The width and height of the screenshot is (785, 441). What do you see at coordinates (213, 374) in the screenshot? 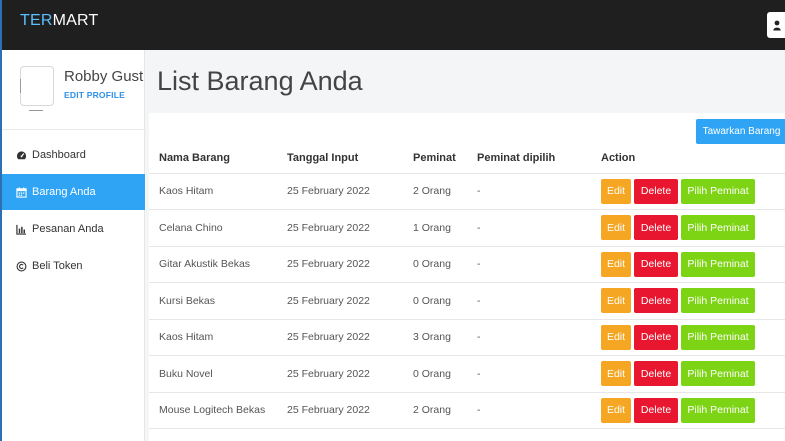
I see `cell-name: Buku Novel` at bounding box center [213, 374].